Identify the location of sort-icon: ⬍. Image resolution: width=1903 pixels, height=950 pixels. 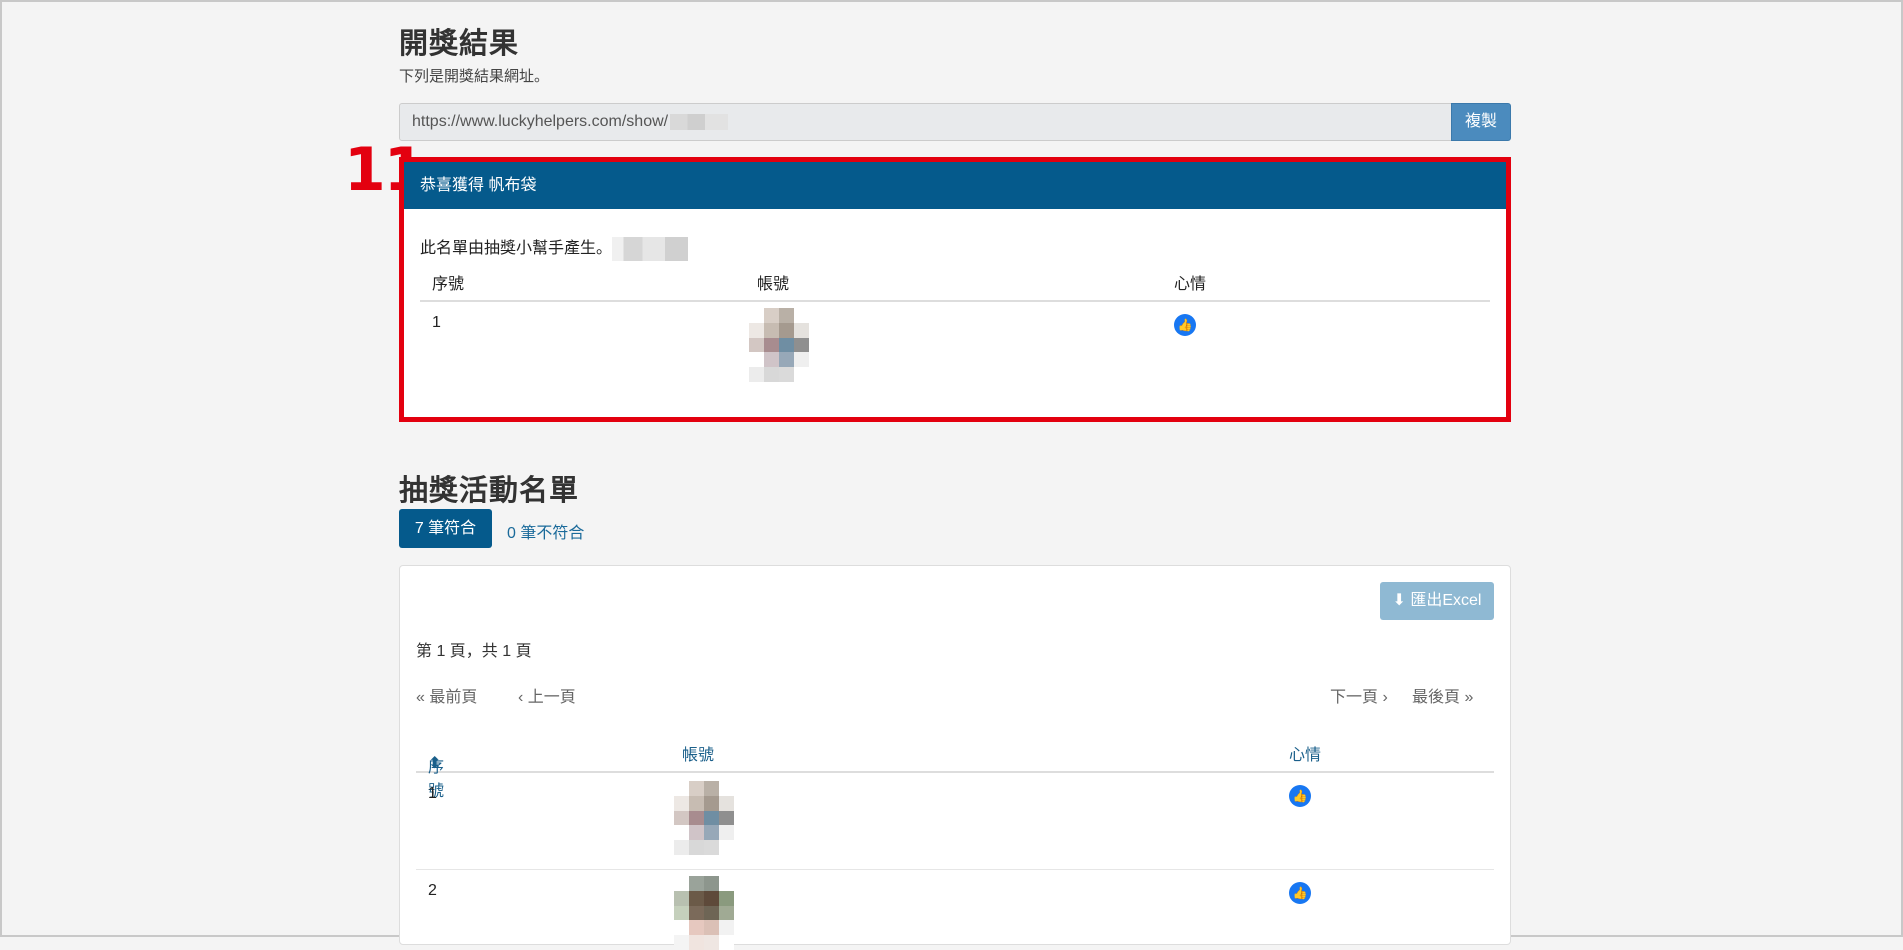
(435, 763).